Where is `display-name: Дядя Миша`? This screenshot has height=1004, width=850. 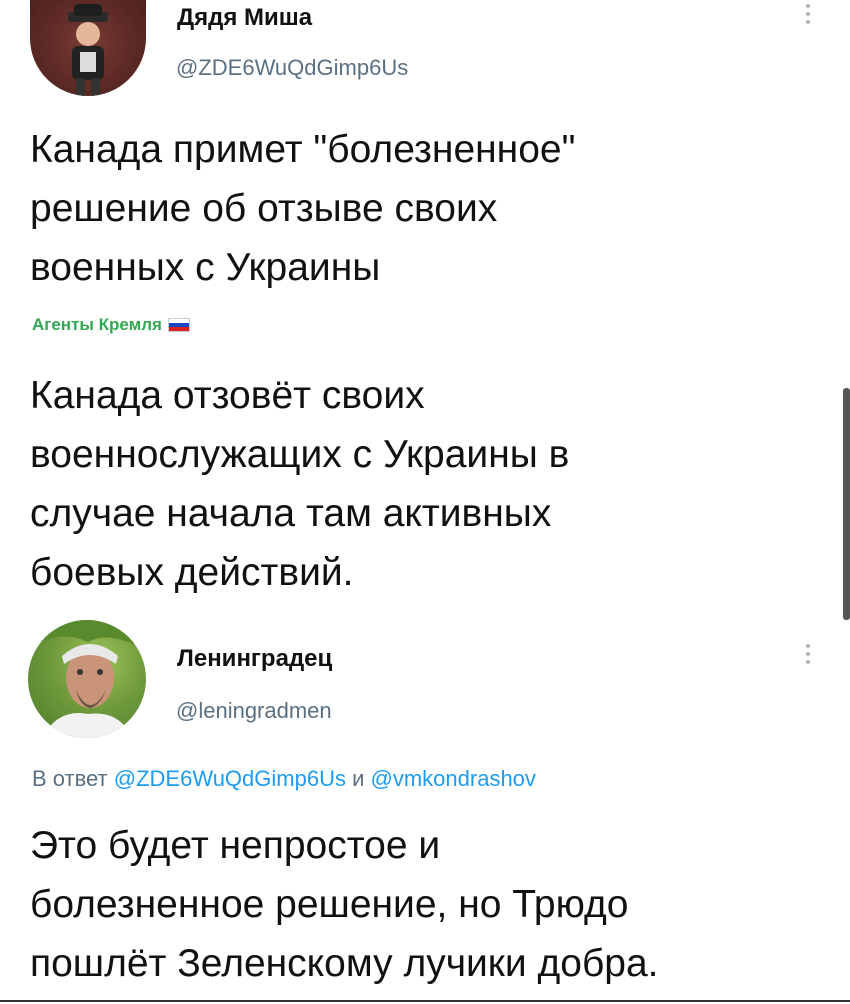 display-name: Дядя Миша is located at coordinates (244, 18).